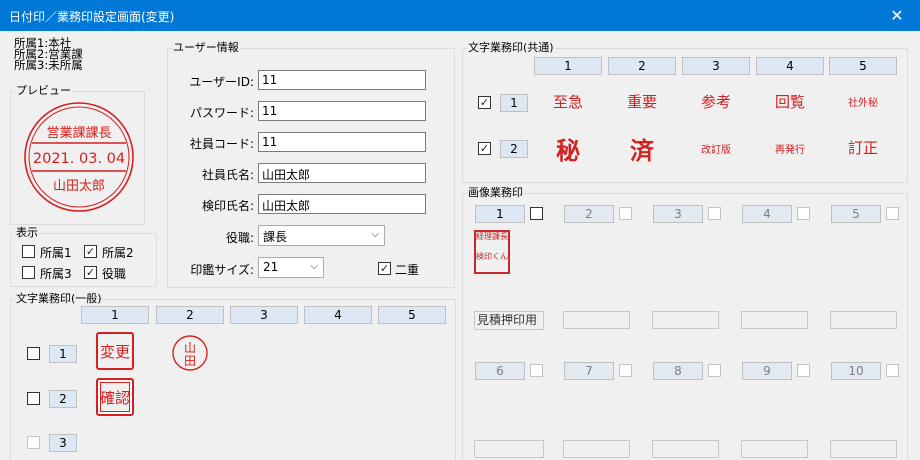  What do you see at coordinates (642, 101) in the screenshot?
I see `stamp-important: 重要` at bounding box center [642, 101].